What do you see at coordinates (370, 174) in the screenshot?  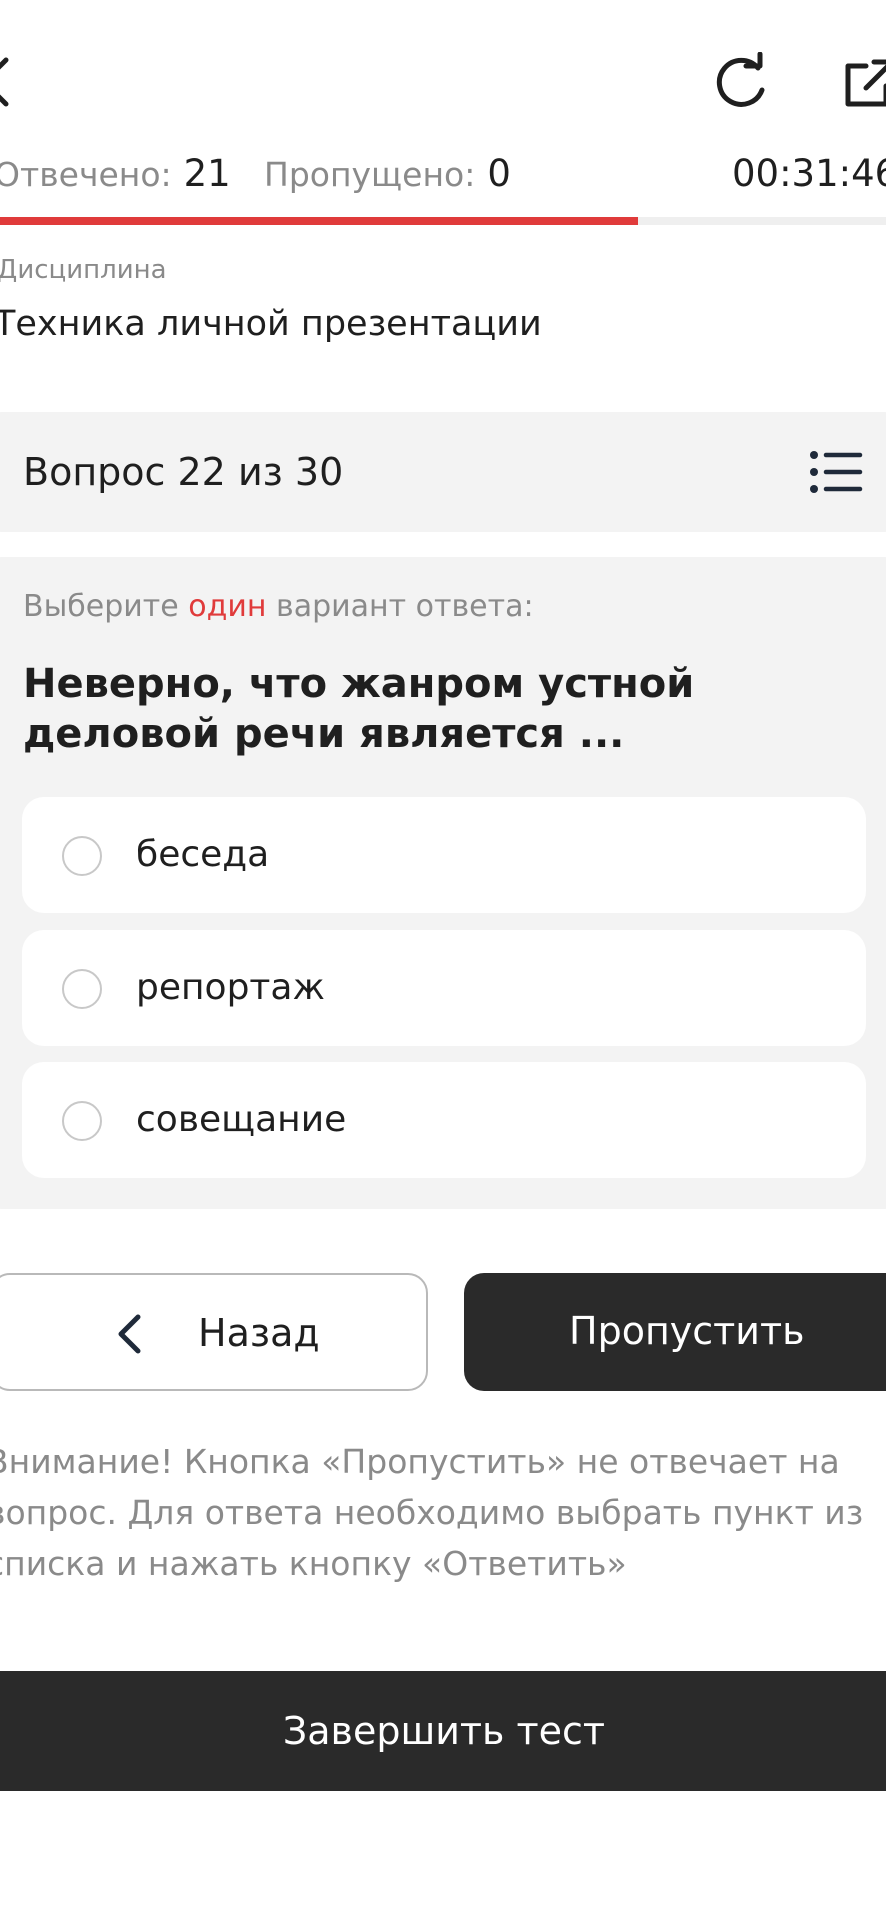 I see `skipped-label: Пропущено:` at bounding box center [370, 174].